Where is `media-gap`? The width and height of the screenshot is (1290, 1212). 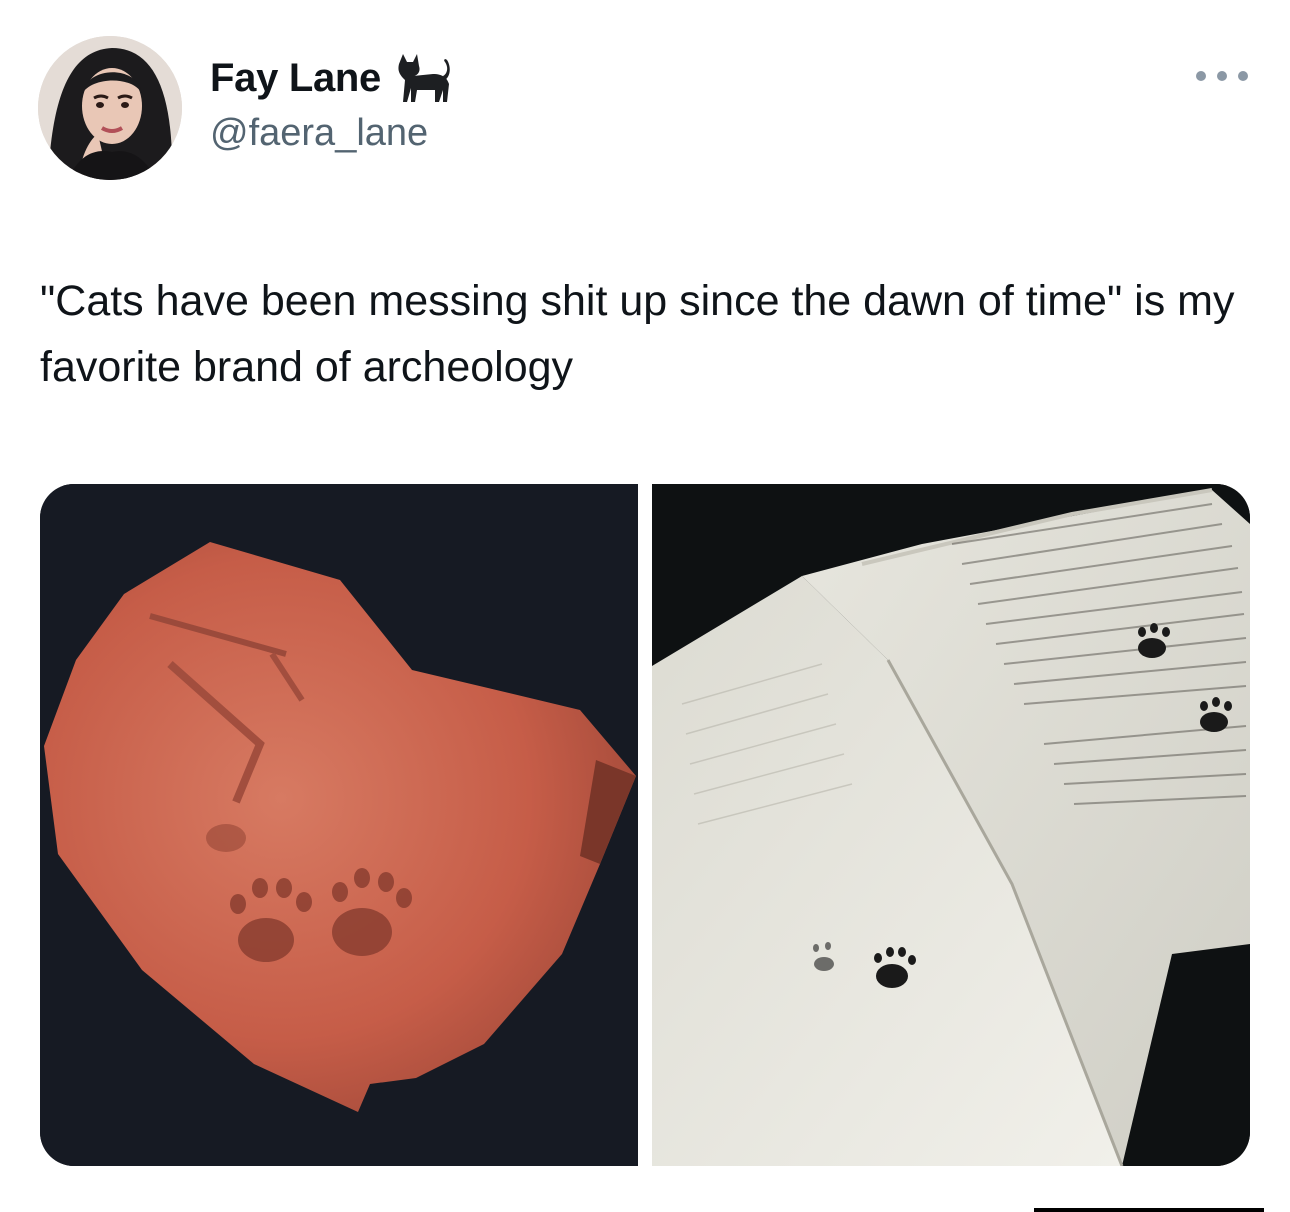
media-gap is located at coordinates (645, 825).